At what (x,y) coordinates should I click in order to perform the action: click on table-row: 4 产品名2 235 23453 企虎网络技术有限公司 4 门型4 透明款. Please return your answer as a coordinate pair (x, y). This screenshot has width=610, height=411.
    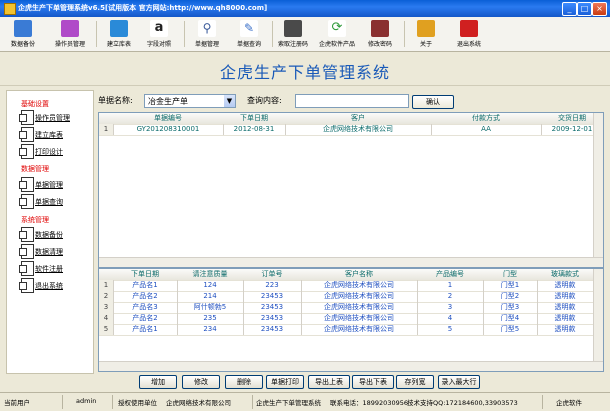
    Looking at the image, I should click on (351, 319).